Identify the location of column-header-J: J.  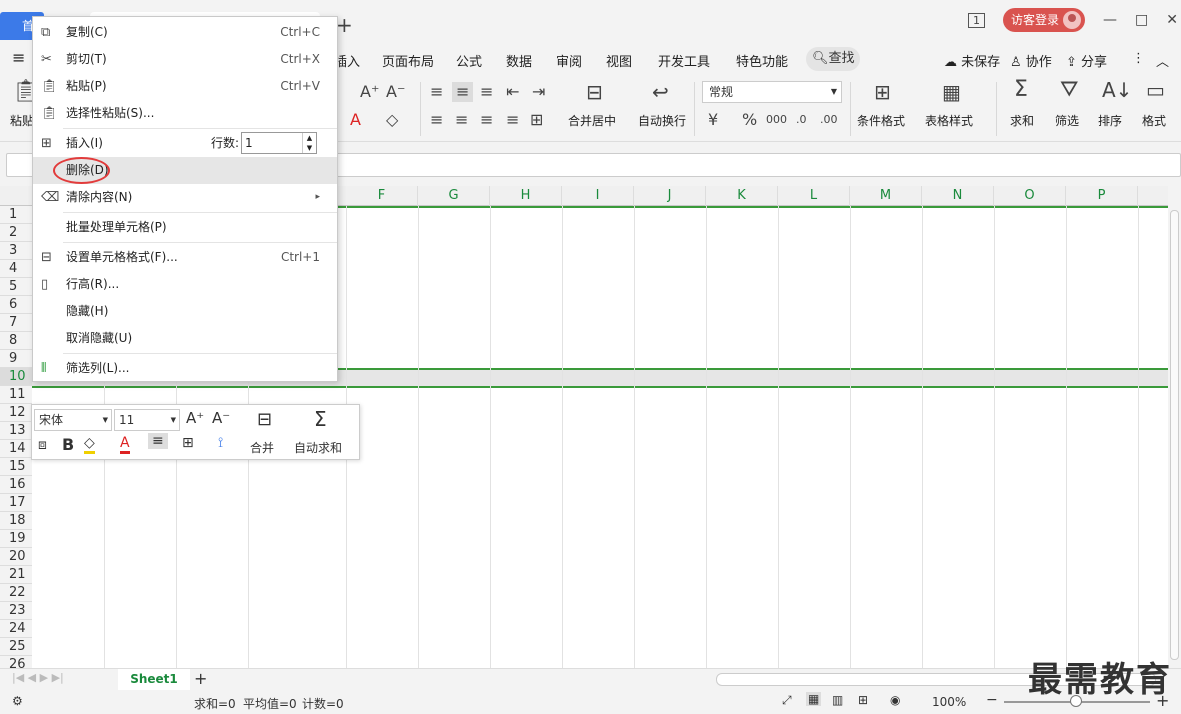
(670, 196).